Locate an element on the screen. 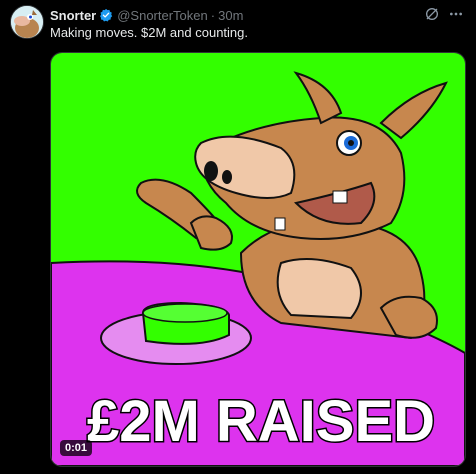 This screenshot has width=476, height=474. post-time: 30m is located at coordinates (230, 15).